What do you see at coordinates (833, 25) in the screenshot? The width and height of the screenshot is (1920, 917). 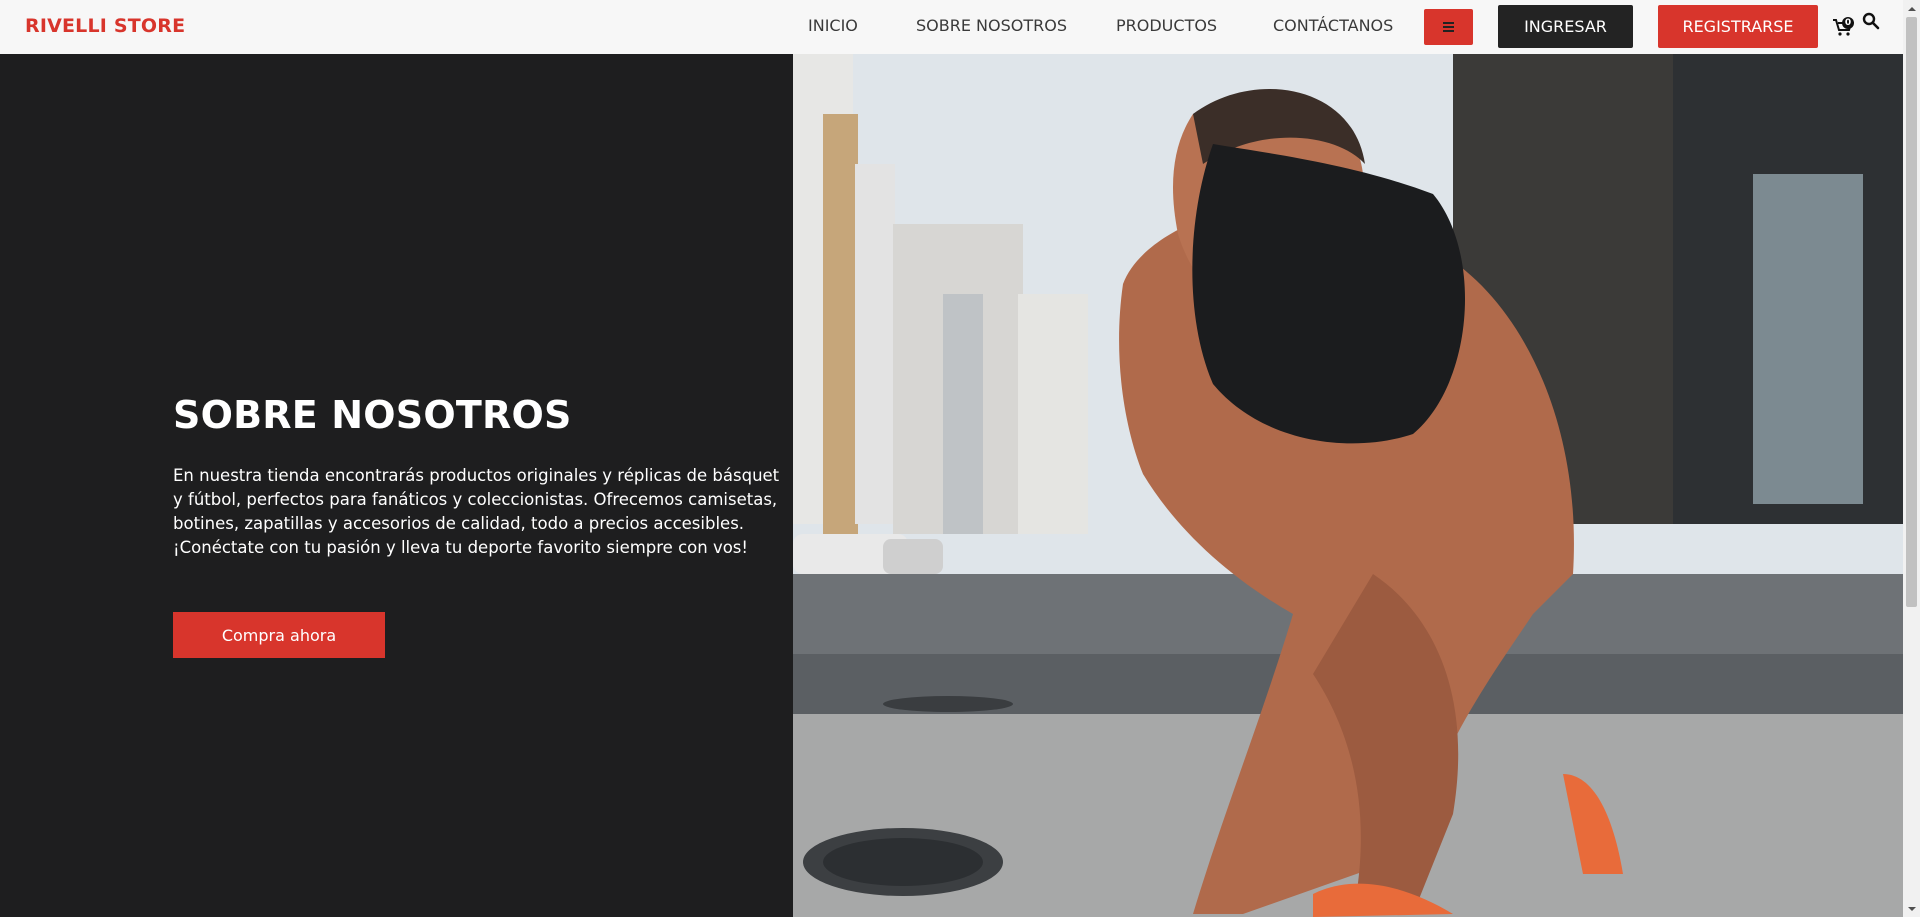 I see `nav-link-inicio: INICIO` at bounding box center [833, 25].